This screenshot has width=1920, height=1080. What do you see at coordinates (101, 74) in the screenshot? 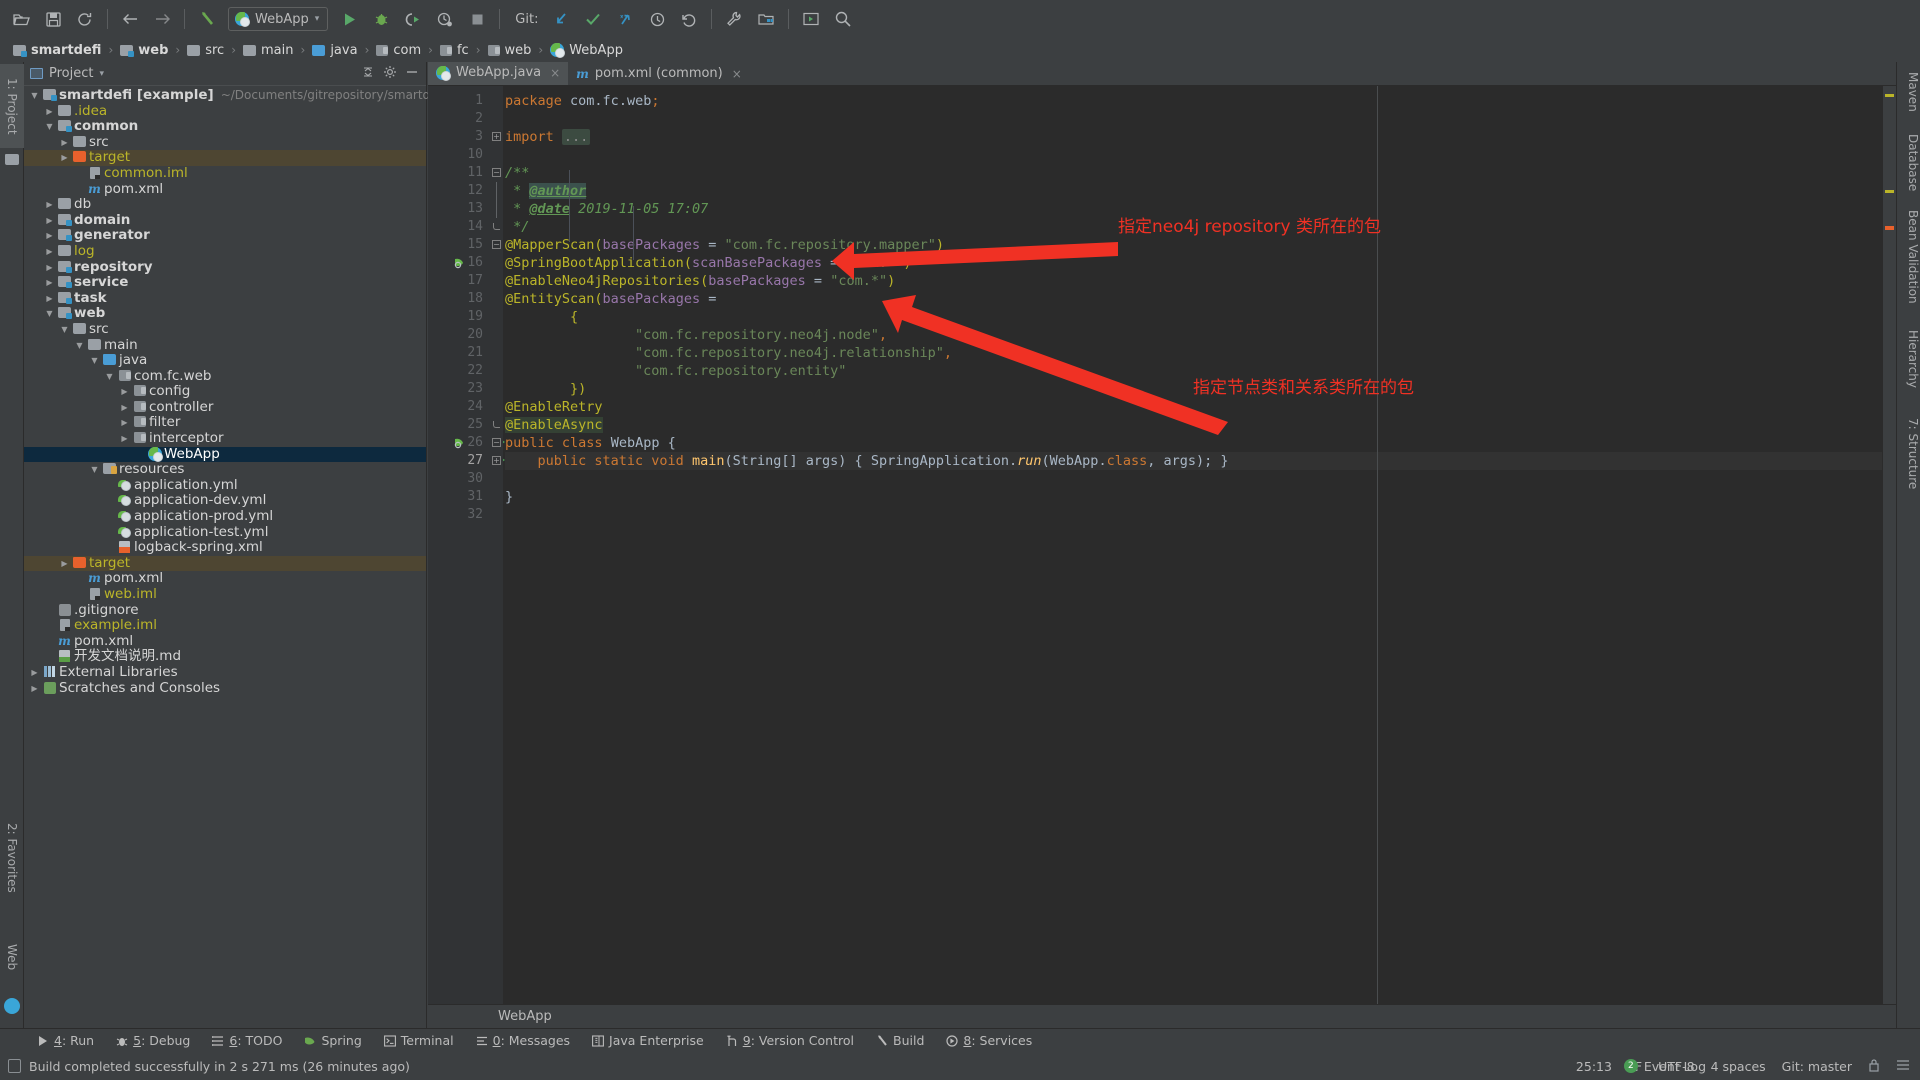
I see `chevron-down-icon: ▾` at bounding box center [101, 74].